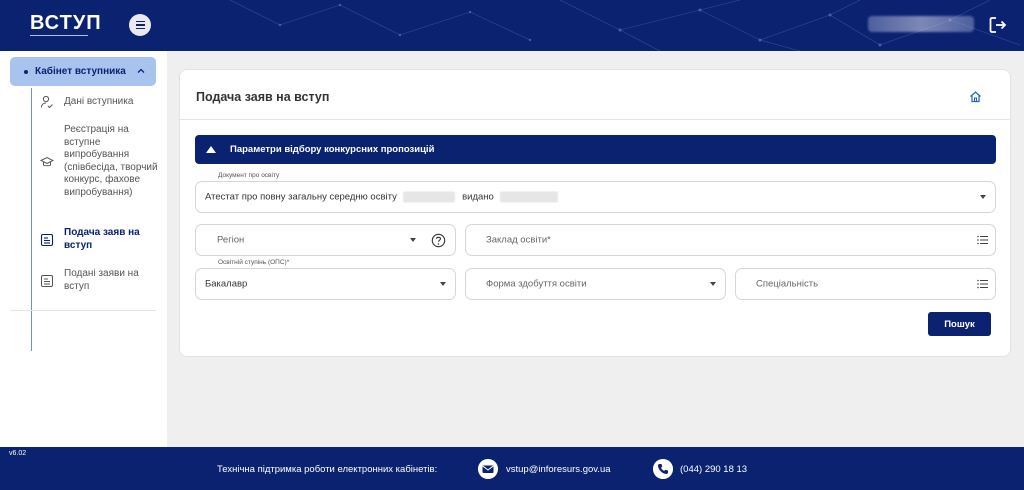  I want to click on submenu-line, so click(31, 219).